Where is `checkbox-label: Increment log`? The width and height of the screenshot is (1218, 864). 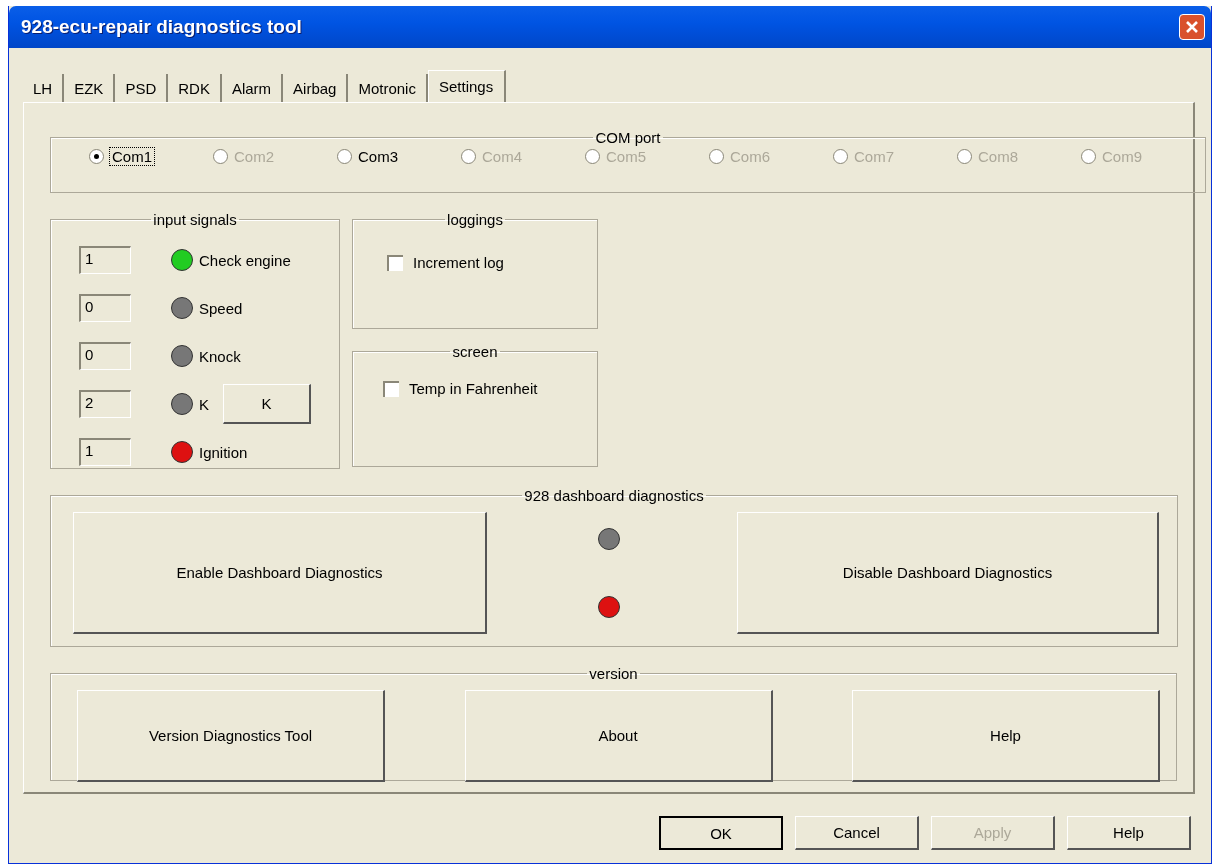 checkbox-label: Increment log is located at coordinates (458, 262).